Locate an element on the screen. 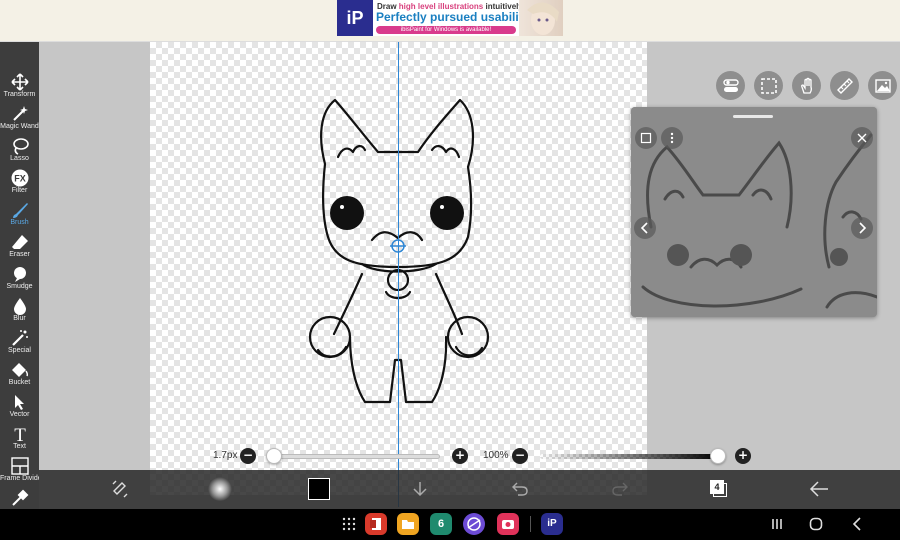 This screenshot has width=900, height=540. color-swatch-button is located at coordinates (319, 489).